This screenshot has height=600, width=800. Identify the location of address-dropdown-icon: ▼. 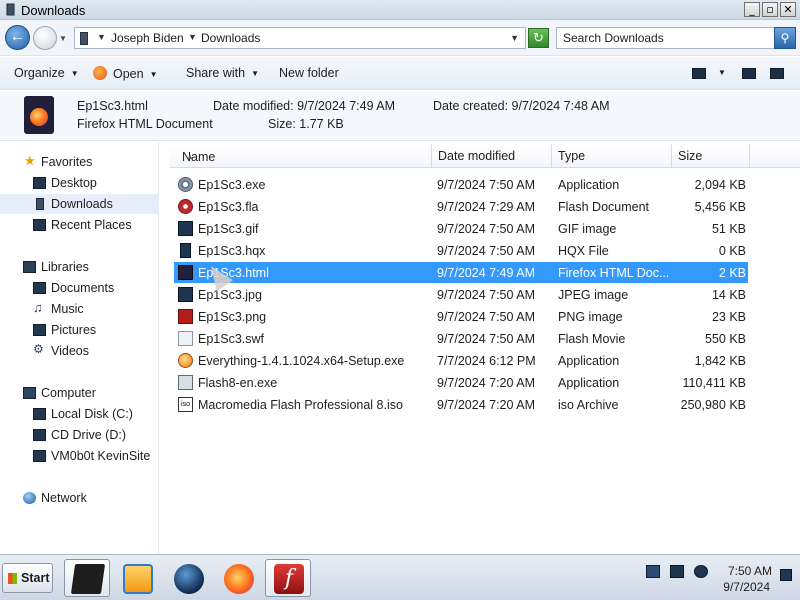
(514, 38).